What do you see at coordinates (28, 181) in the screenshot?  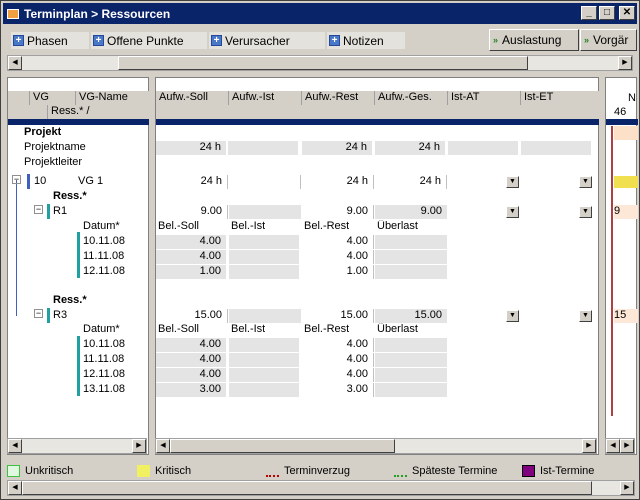 I see `vg-marker` at bounding box center [28, 181].